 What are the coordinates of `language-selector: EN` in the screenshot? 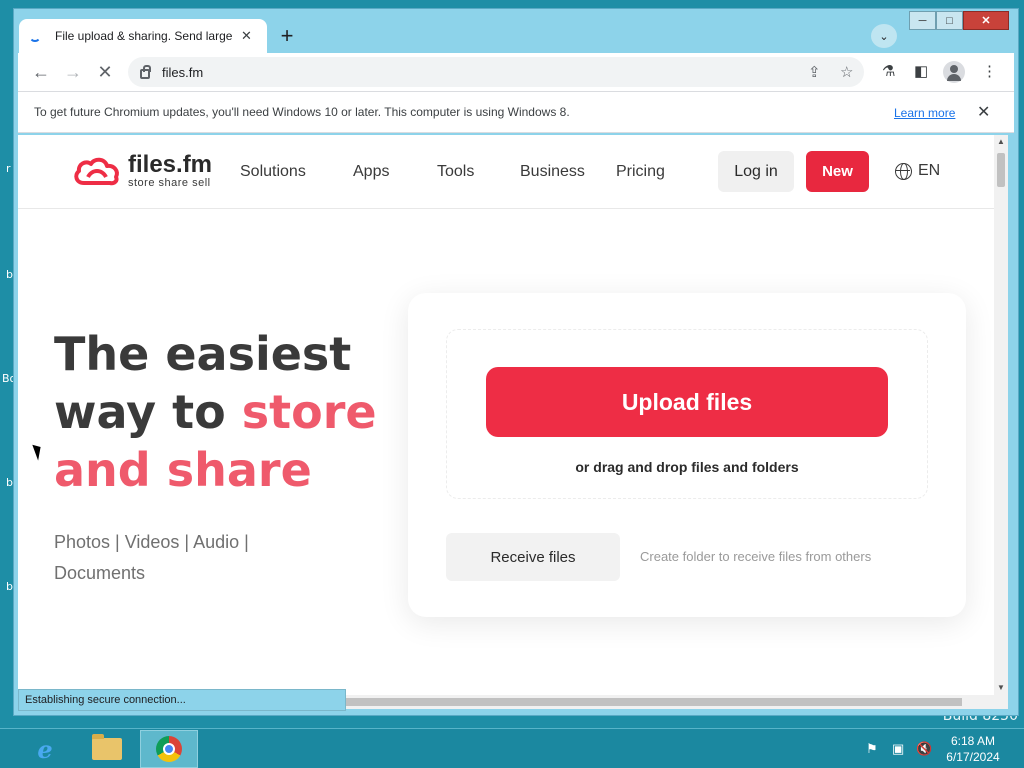 It's located at (917, 171).